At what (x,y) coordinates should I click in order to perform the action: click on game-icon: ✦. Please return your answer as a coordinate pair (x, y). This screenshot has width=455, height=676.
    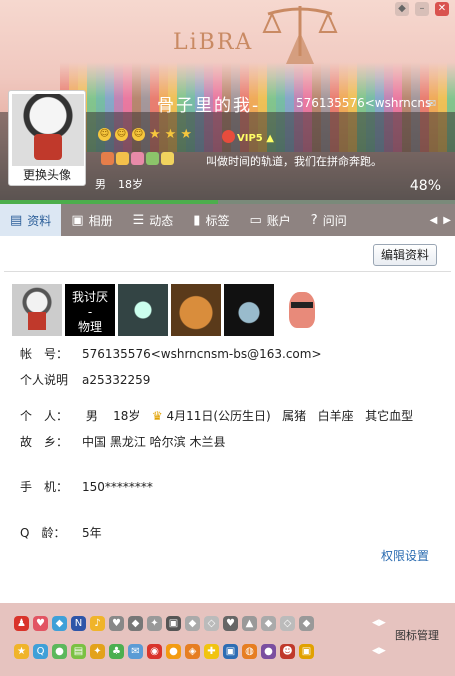
    Looking at the image, I should click on (97, 651).